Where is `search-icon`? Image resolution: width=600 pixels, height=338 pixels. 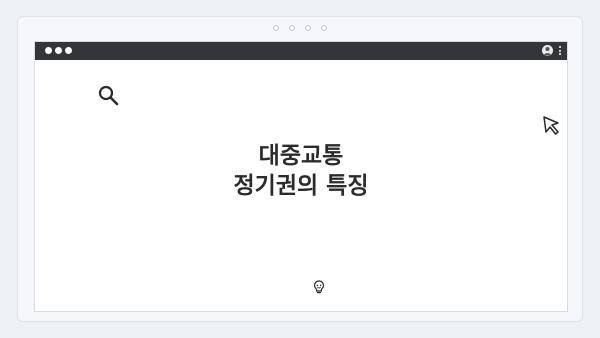 search-icon is located at coordinates (109, 96).